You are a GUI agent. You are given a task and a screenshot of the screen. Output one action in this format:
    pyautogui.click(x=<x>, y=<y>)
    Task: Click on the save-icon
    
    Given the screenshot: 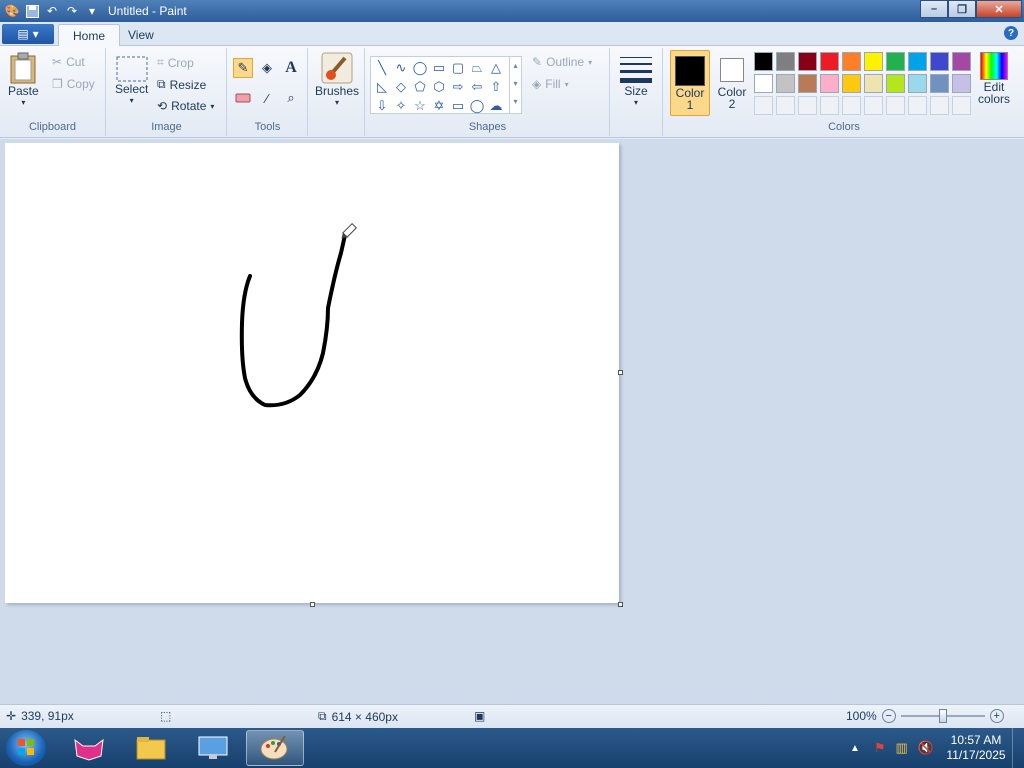 What is the action you would take?
    pyautogui.click(x=32, y=11)
    